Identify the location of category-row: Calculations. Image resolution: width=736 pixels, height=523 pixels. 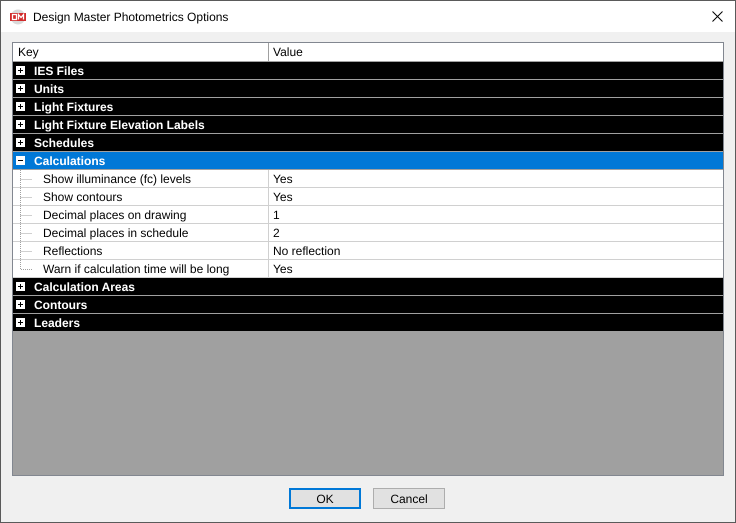
(368, 161).